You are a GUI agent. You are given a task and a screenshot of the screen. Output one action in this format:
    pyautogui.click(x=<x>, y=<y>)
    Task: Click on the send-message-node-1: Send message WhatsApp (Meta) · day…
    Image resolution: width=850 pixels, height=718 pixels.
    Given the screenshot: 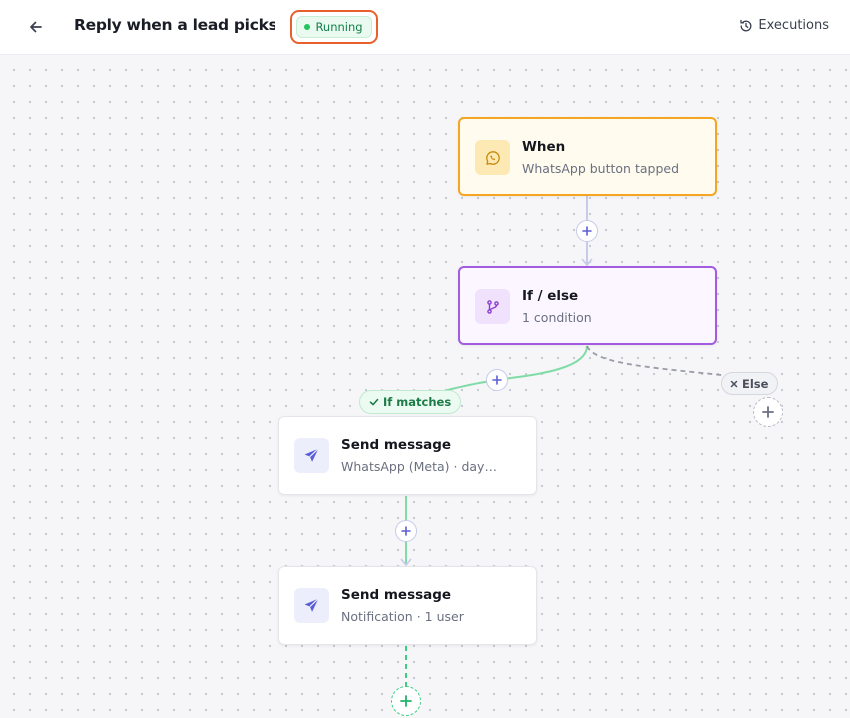 What is the action you would take?
    pyautogui.click(x=407, y=455)
    